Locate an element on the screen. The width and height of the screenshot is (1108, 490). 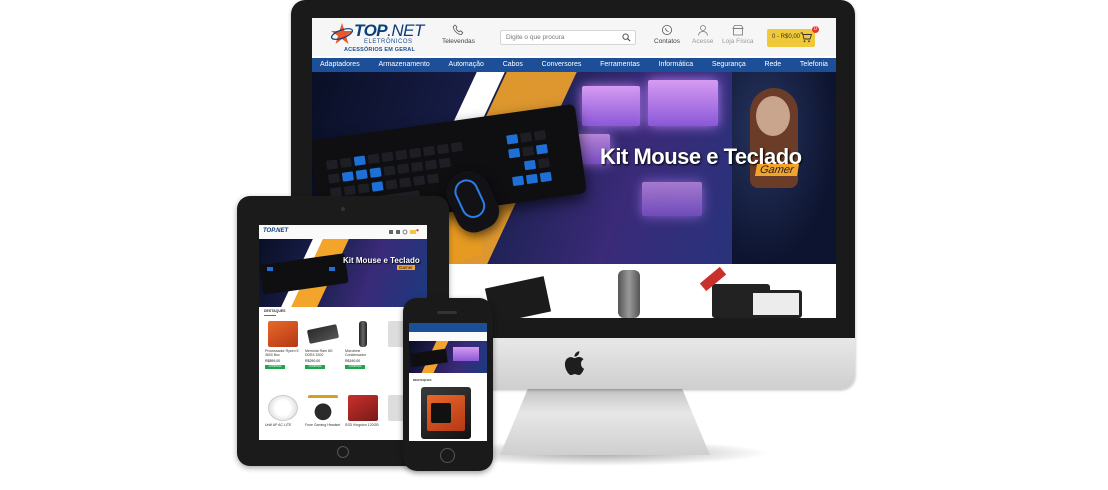
nav-item-ferramentas: Ferramentas is located at coordinates (620, 65).